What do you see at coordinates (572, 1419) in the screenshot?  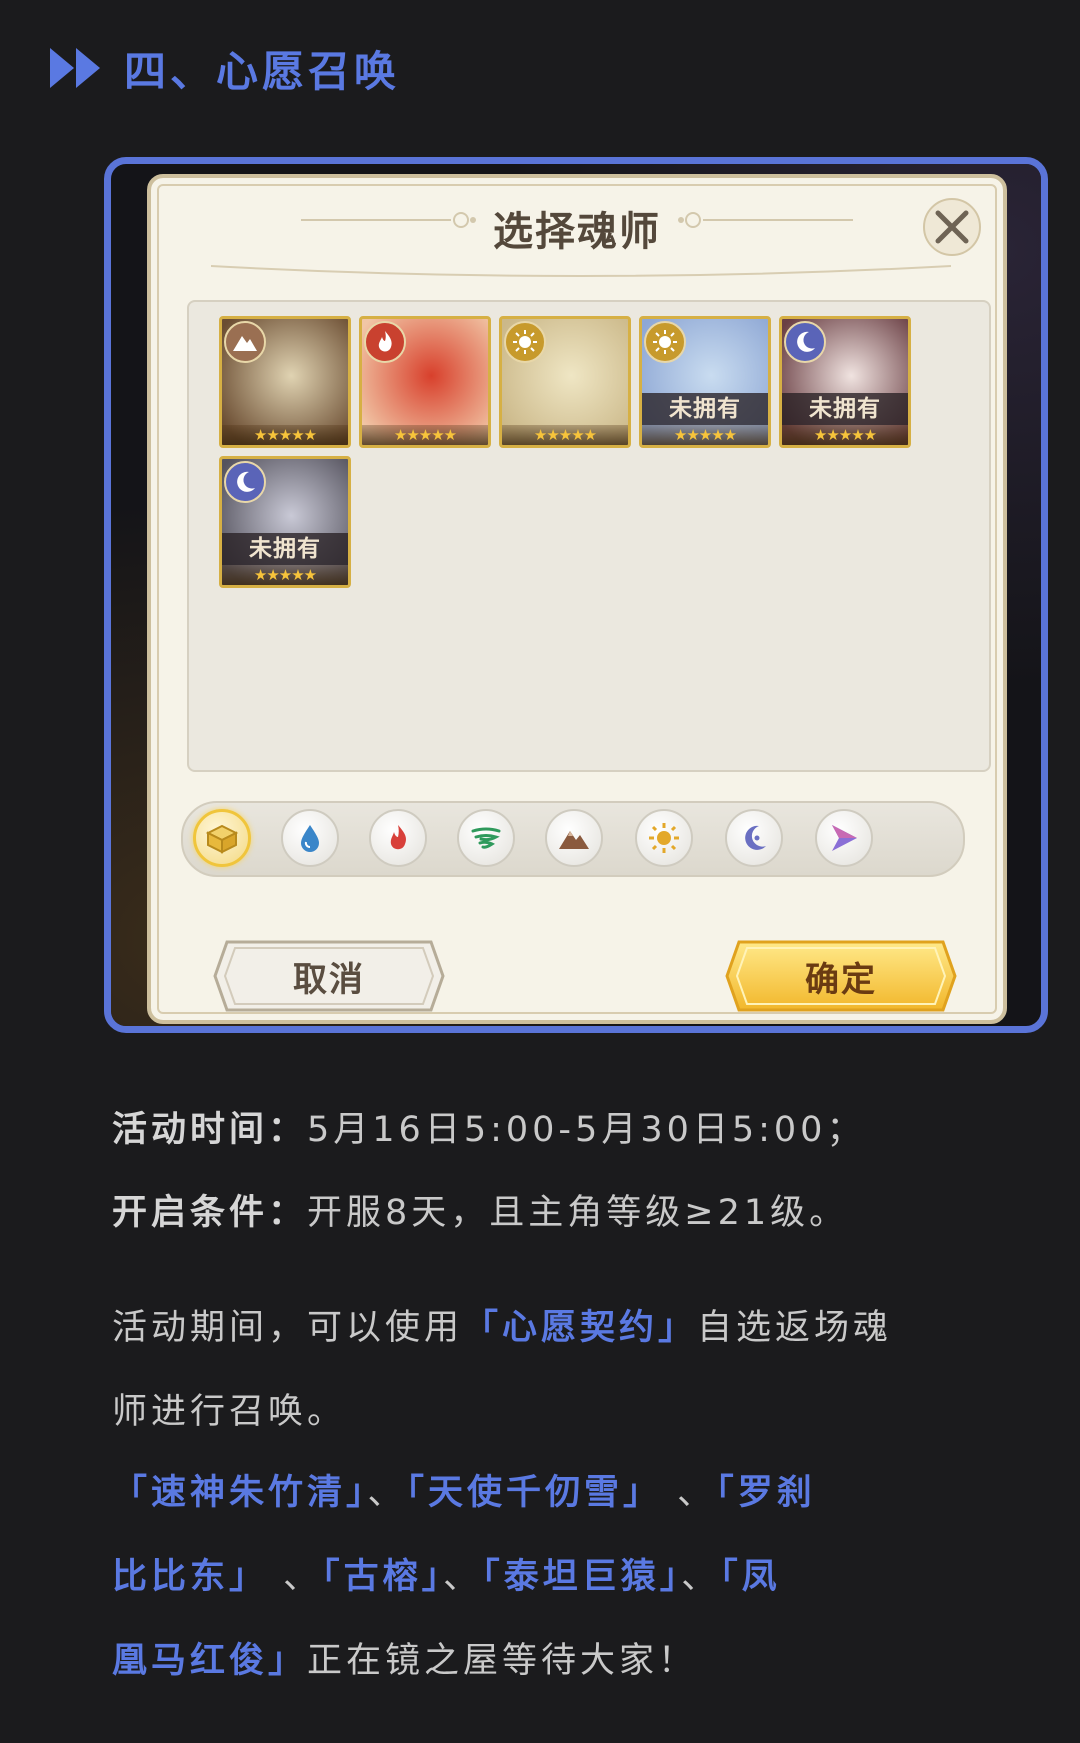 I see `desc-line-2: 师进行召唤。` at bounding box center [572, 1419].